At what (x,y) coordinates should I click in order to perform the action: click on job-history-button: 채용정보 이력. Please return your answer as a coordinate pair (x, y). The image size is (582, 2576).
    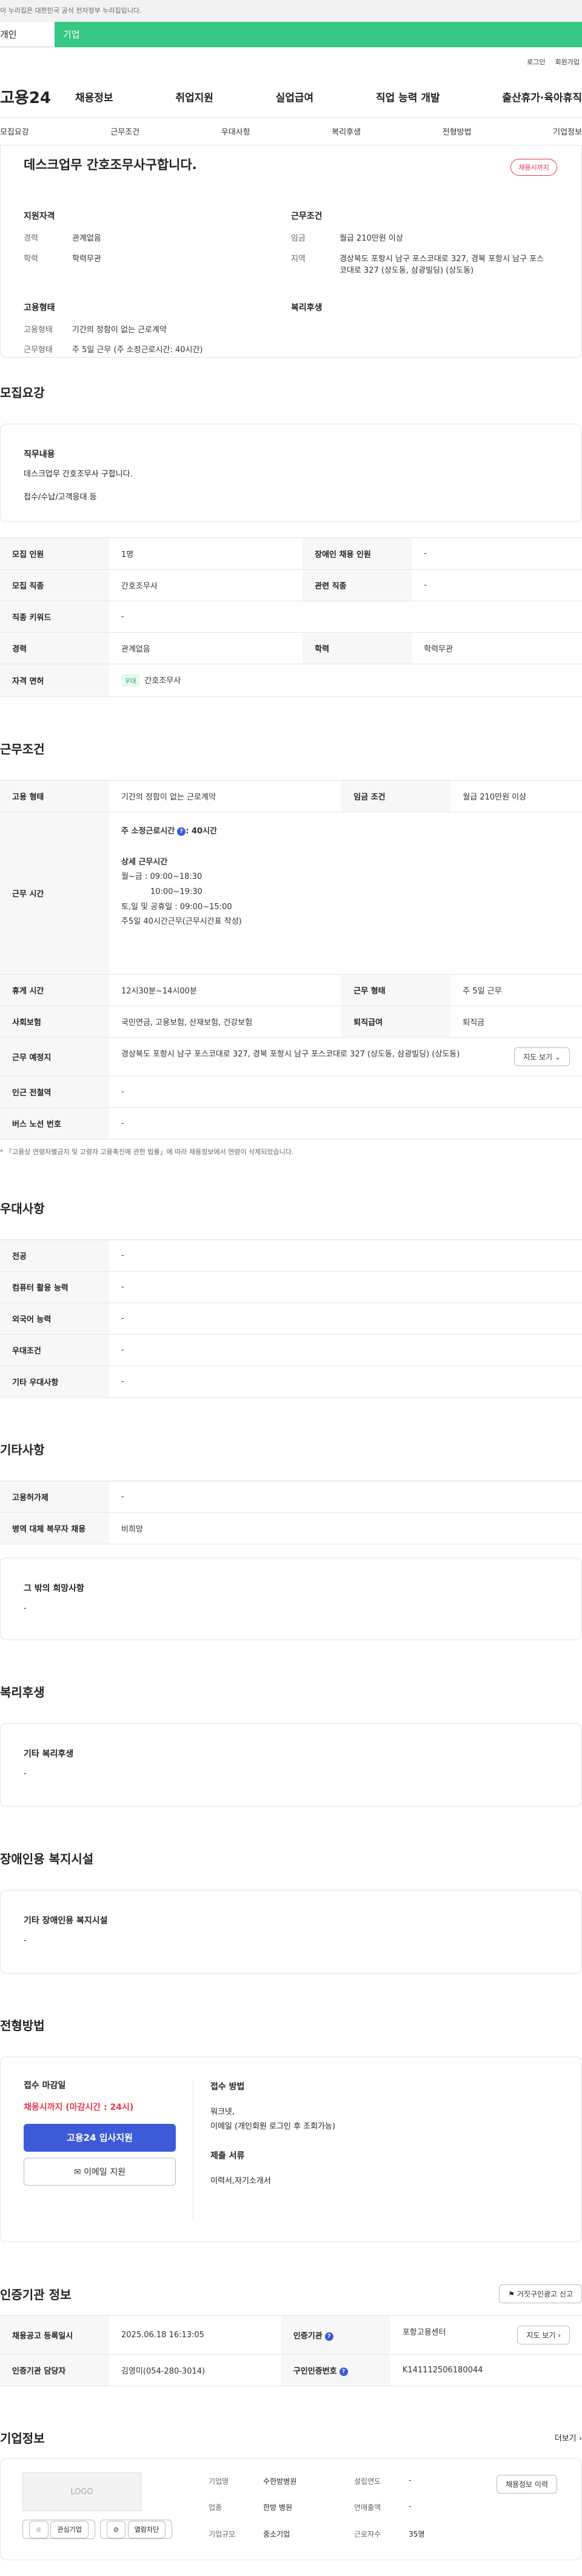
    Looking at the image, I should click on (526, 2484).